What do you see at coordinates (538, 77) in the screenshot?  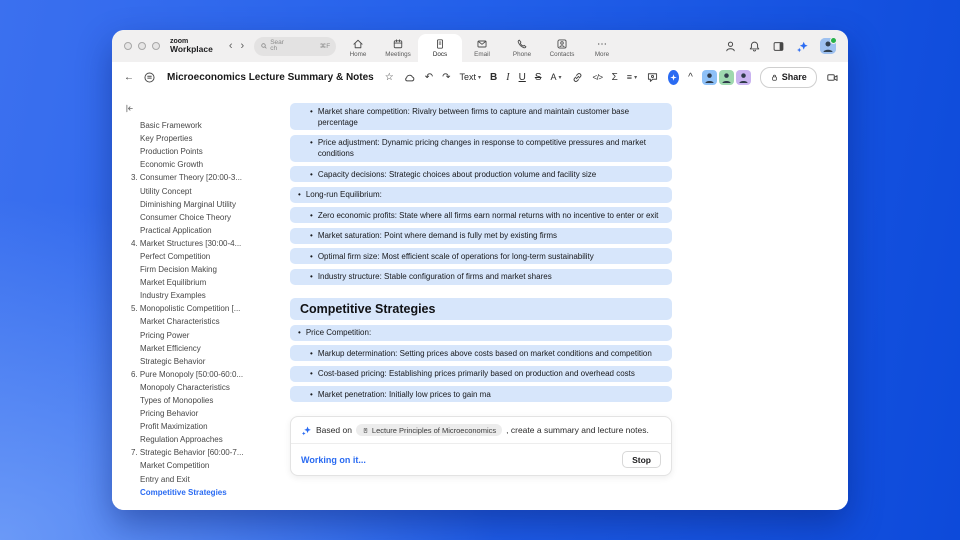 I see `strikethrough-button: S` at bounding box center [538, 77].